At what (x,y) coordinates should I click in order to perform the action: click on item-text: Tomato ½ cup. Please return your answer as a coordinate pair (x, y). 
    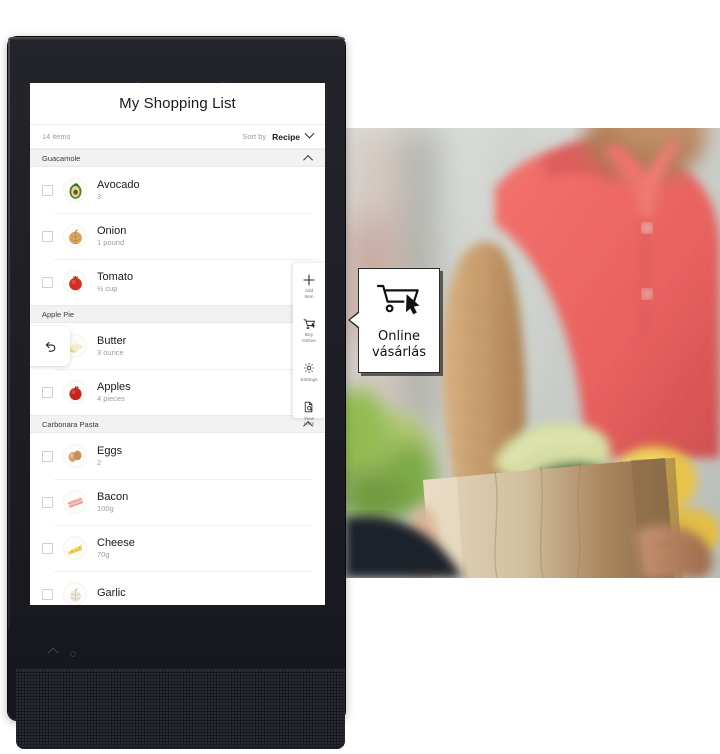
    Looking at the image, I should click on (115, 281).